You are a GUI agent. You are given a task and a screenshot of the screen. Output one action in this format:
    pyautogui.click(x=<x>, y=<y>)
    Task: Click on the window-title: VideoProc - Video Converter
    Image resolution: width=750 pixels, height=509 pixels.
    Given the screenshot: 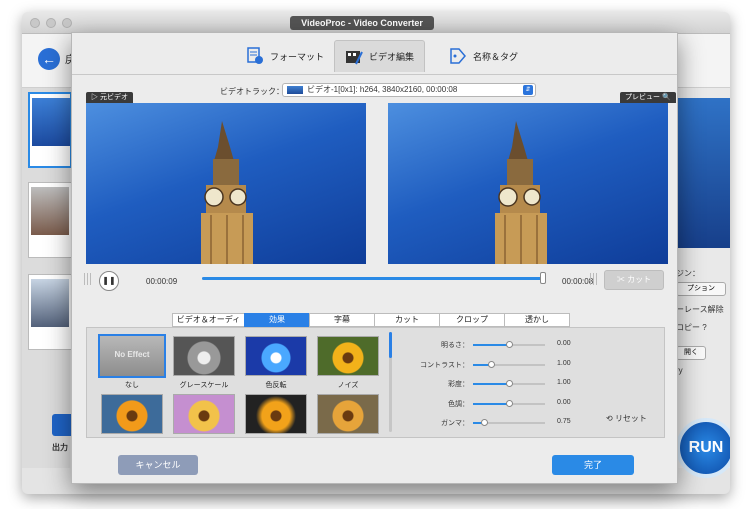 What is the action you would take?
    pyautogui.click(x=362, y=23)
    